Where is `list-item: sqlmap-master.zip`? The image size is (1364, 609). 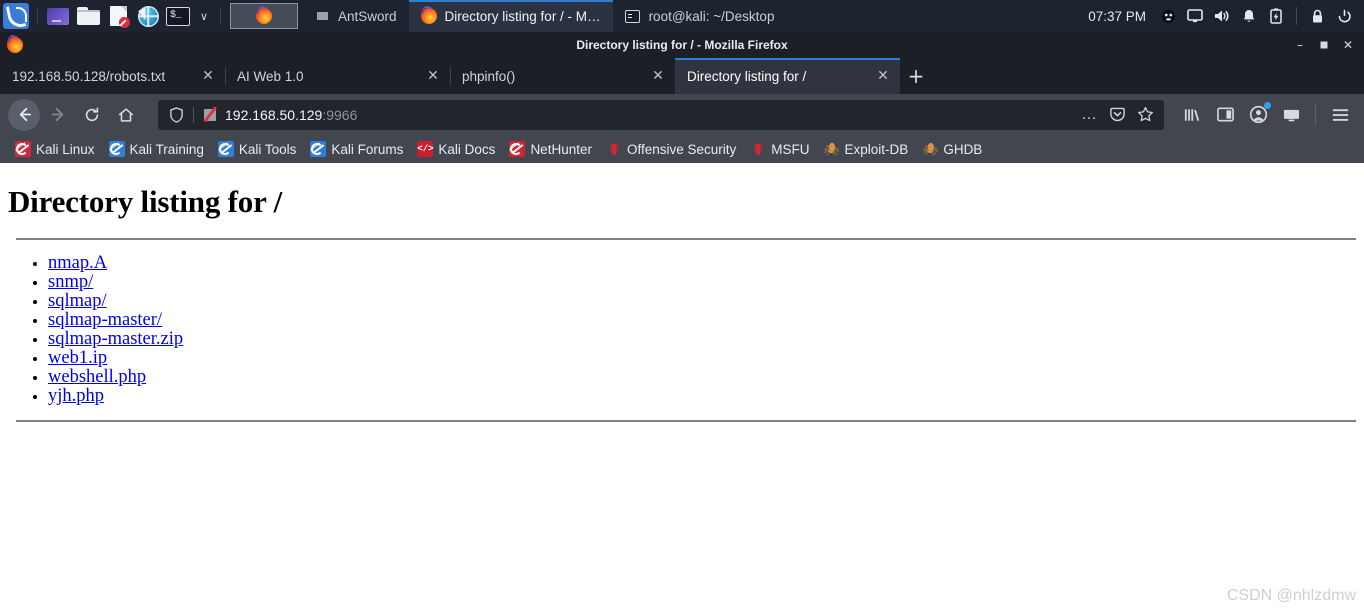 list-item: sqlmap-master.zip is located at coordinates (702, 339).